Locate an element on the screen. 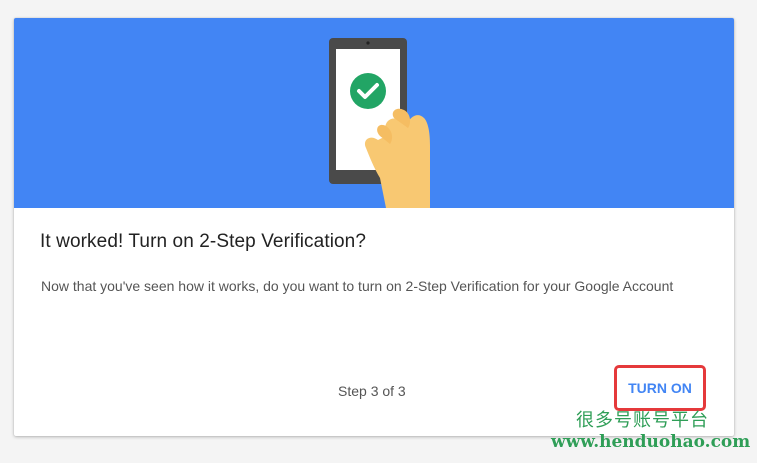 This screenshot has height=463, width=757. watermark-url: www.henduohao.com is located at coordinates (651, 442).